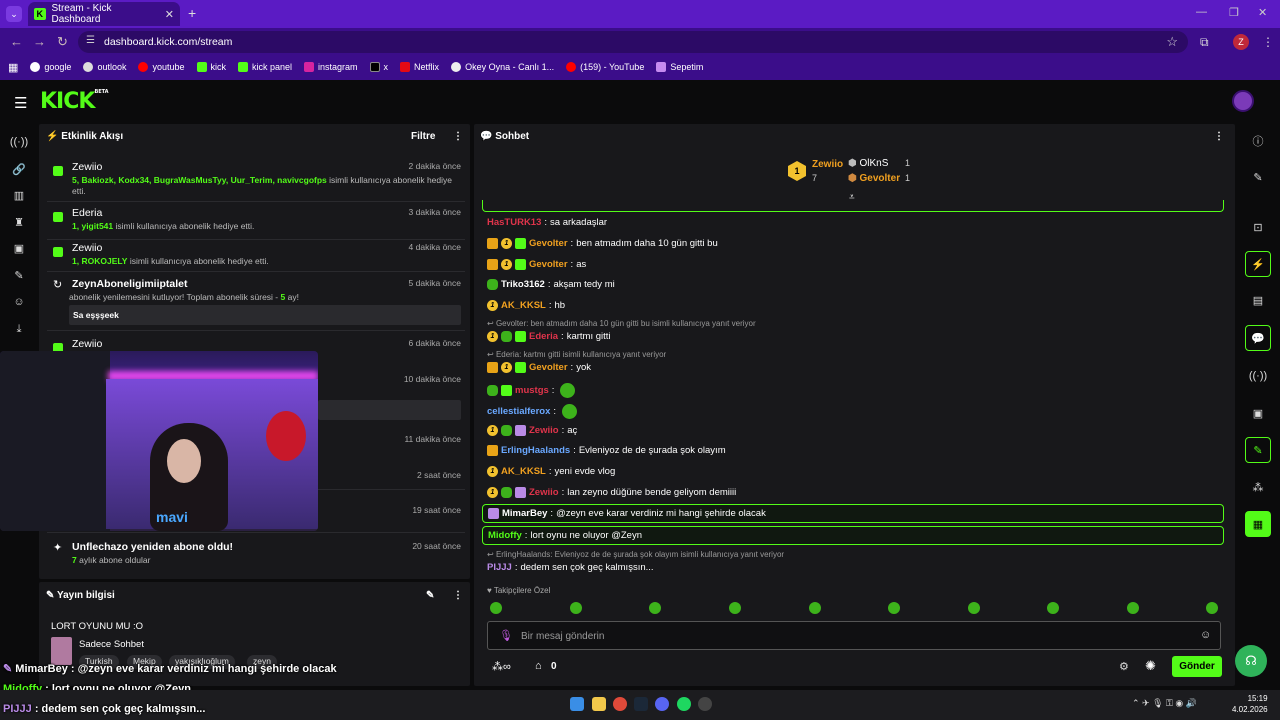  Describe the element at coordinates (535, 450) in the screenshot. I see `chat-username: ErlingHaalands` at that location.